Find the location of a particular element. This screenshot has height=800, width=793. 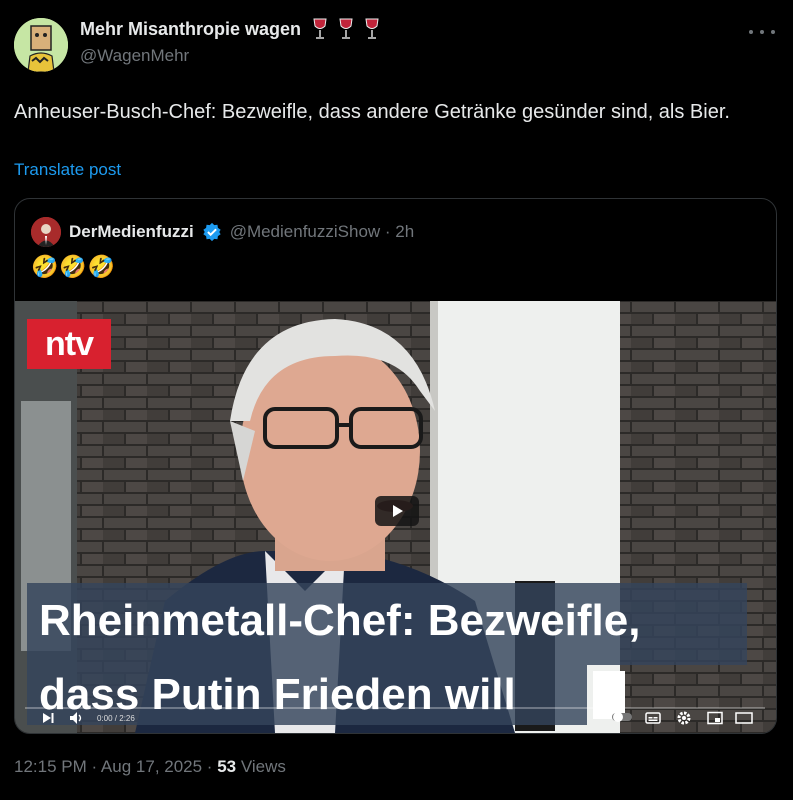

verified-badge-icon is located at coordinates (212, 232).